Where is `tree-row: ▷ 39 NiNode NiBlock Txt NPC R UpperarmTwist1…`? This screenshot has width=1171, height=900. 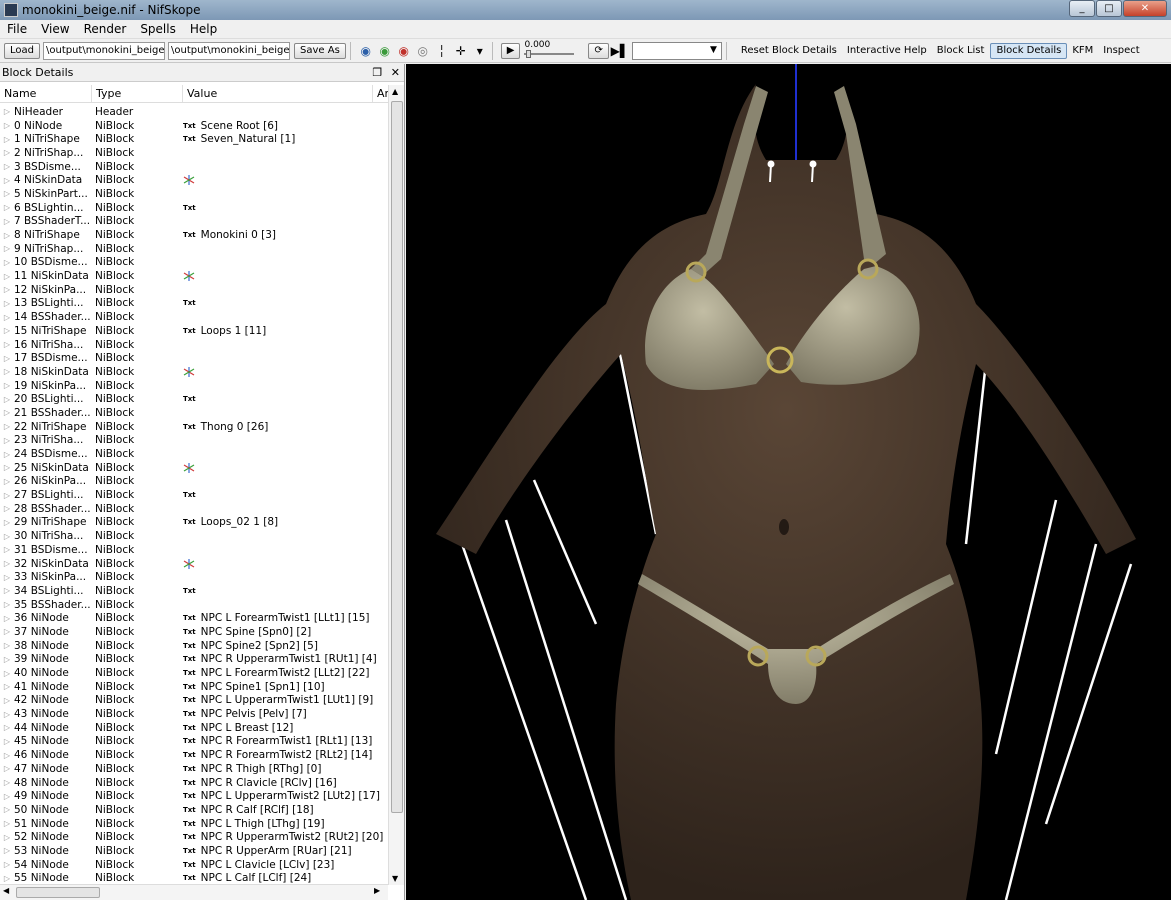 tree-row: ▷ 39 NiNode NiBlock Txt NPC R UpperarmTwist1… is located at coordinates (194, 660).